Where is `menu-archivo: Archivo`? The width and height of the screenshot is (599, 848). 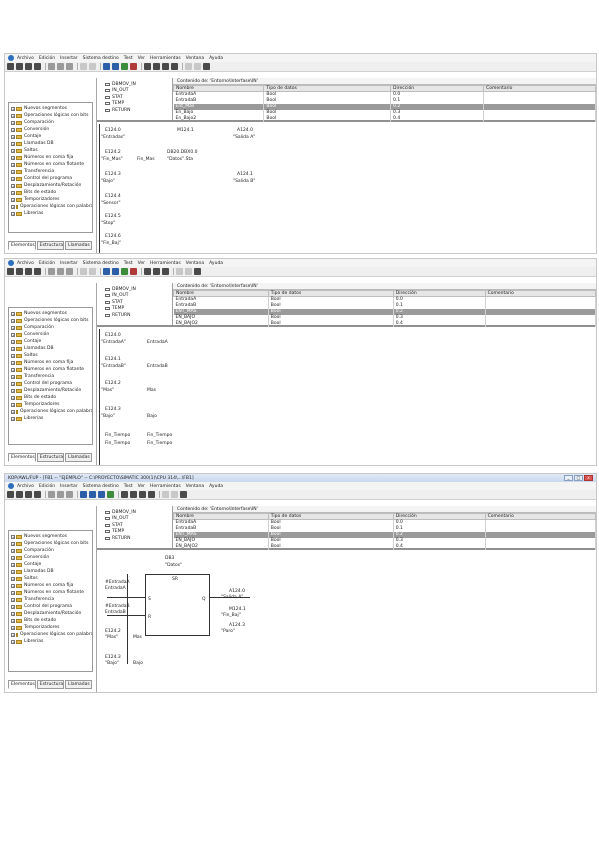 menu-archivo: Archivo is located at coordinates (25, 58).